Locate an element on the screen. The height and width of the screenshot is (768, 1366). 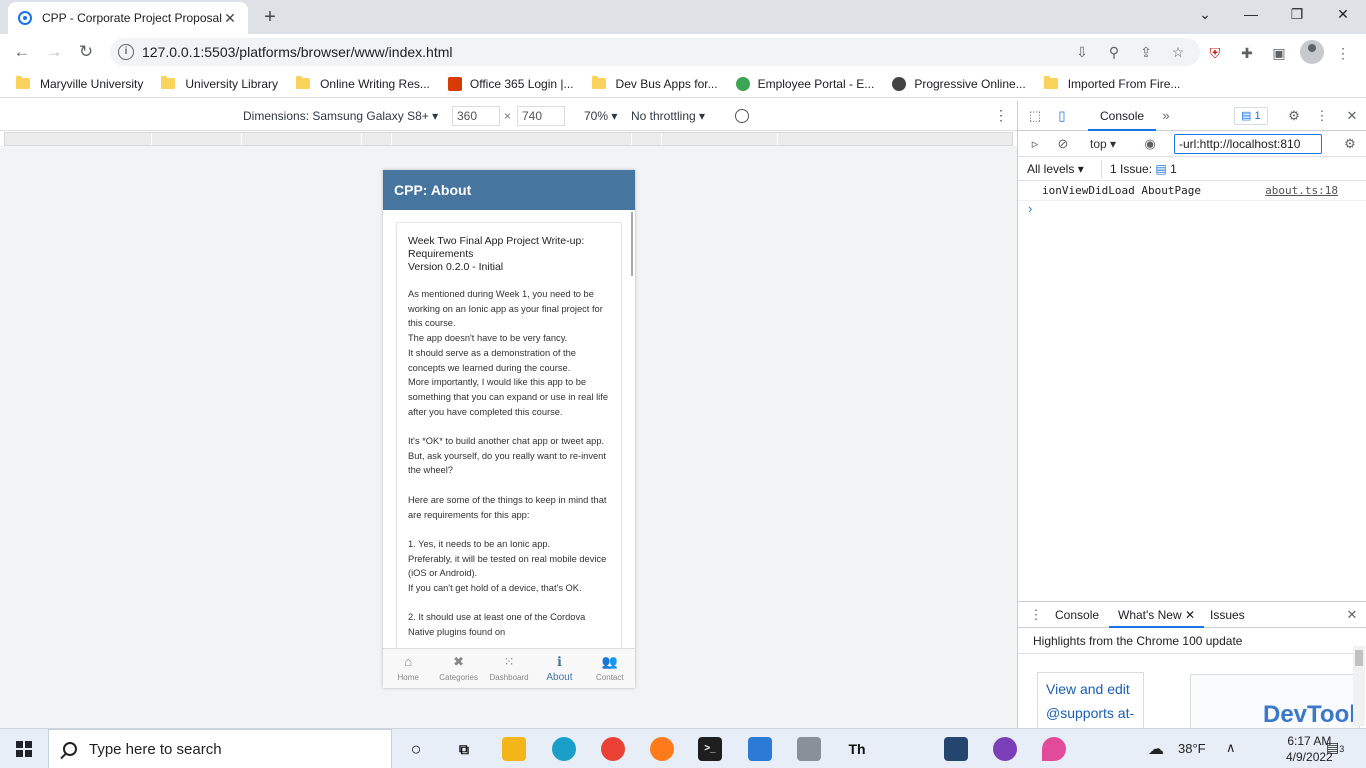
device-more-icon: ⋮ is located at coordinates (1001, 115).